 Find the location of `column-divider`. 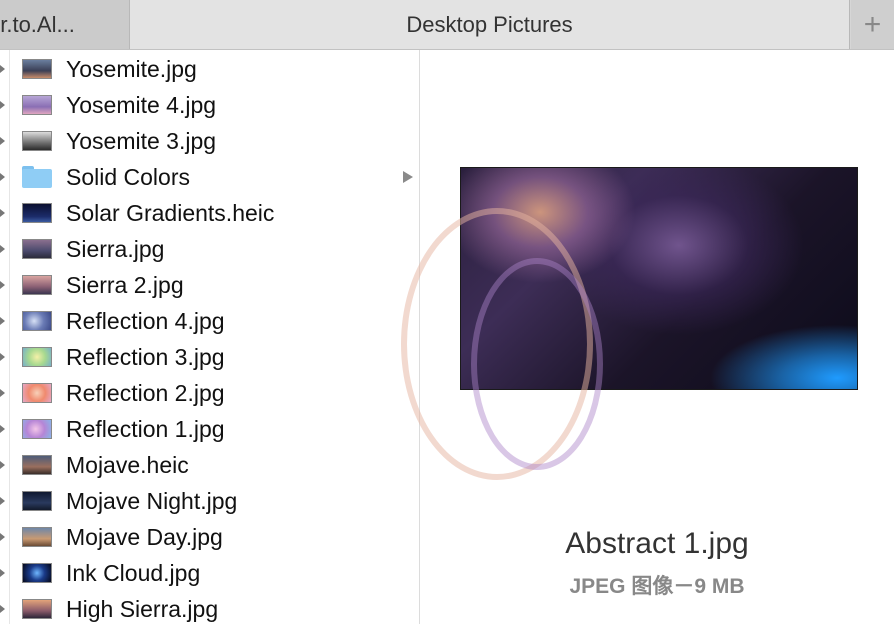

column-divider is located at coordinates (9, 337).